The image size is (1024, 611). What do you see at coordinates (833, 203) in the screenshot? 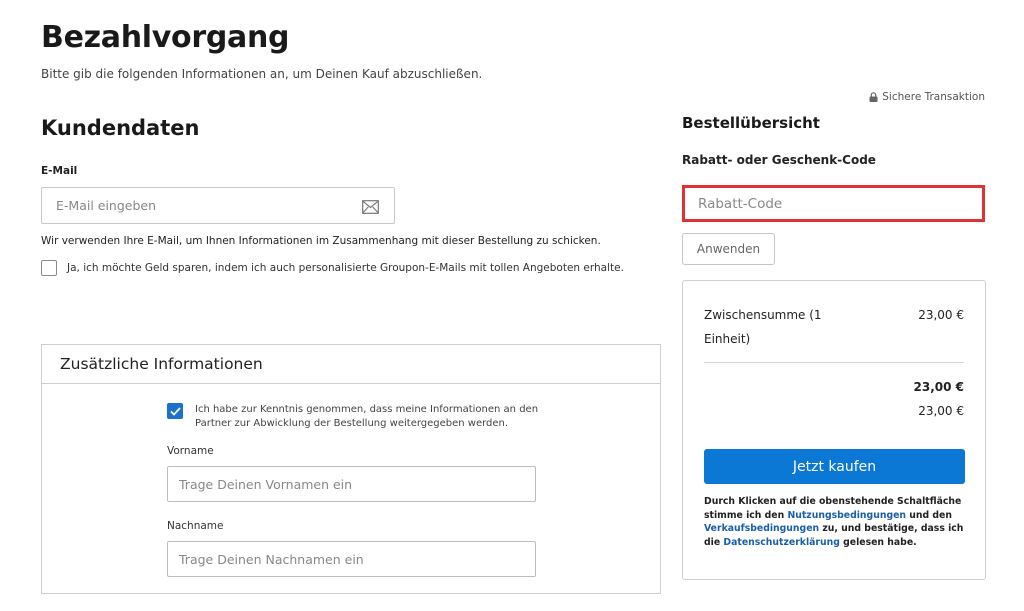
I see `coupon-code-field` at bounding box center [833, 203].